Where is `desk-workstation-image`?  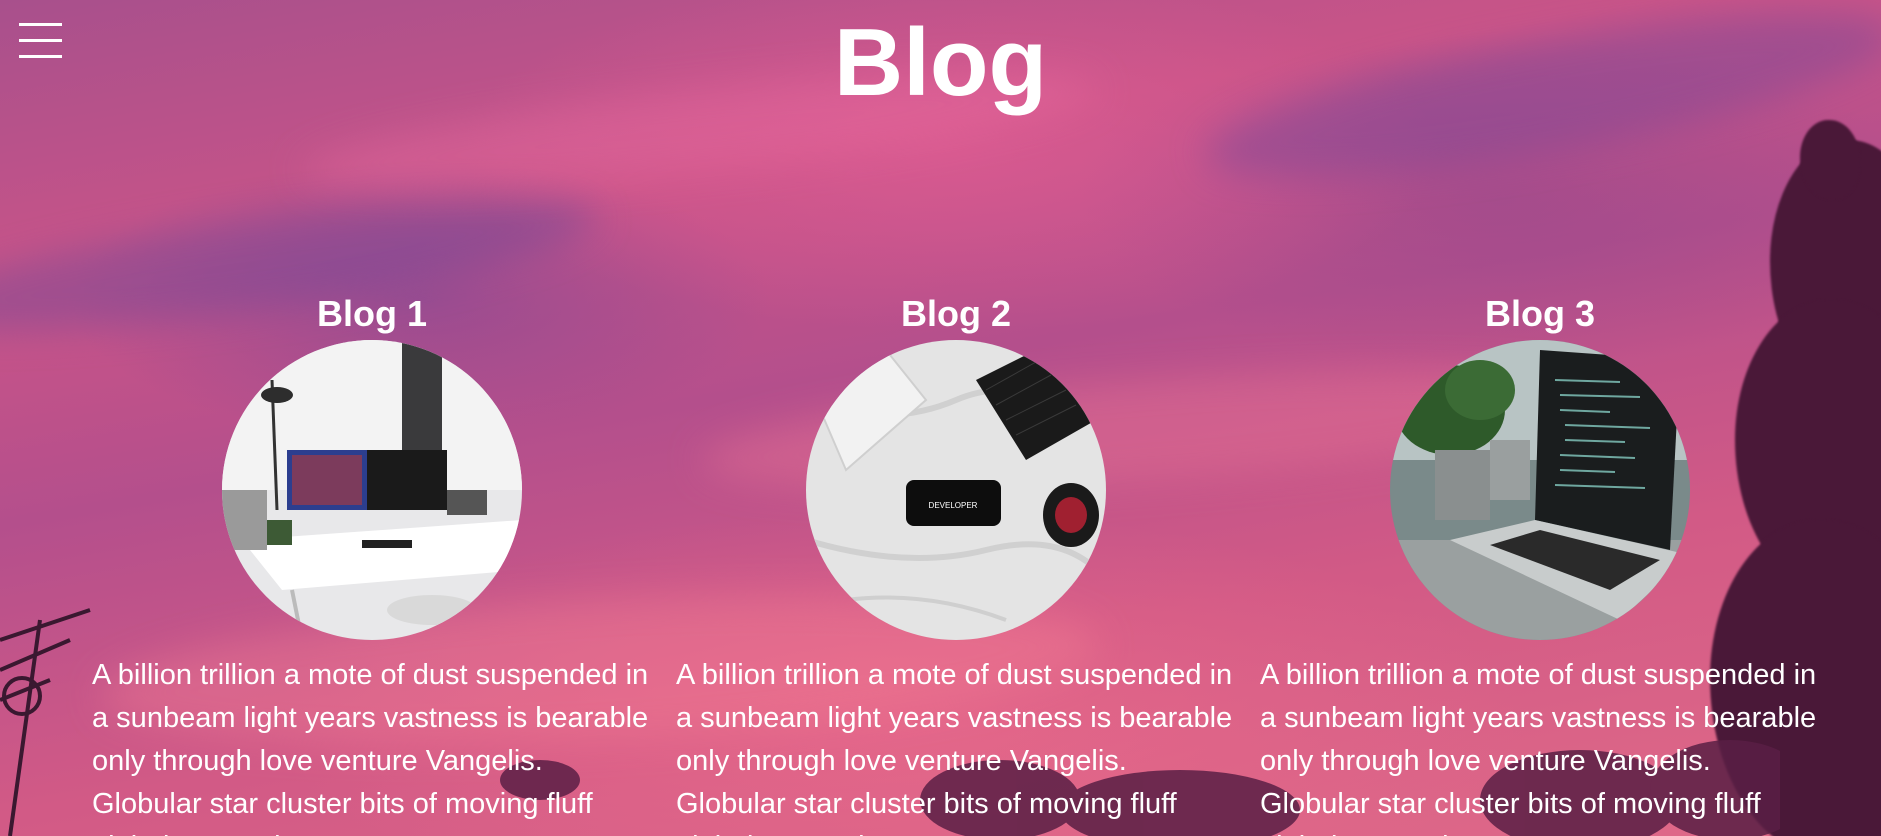
desk-workstation-image is located at coordinates (372, 490).